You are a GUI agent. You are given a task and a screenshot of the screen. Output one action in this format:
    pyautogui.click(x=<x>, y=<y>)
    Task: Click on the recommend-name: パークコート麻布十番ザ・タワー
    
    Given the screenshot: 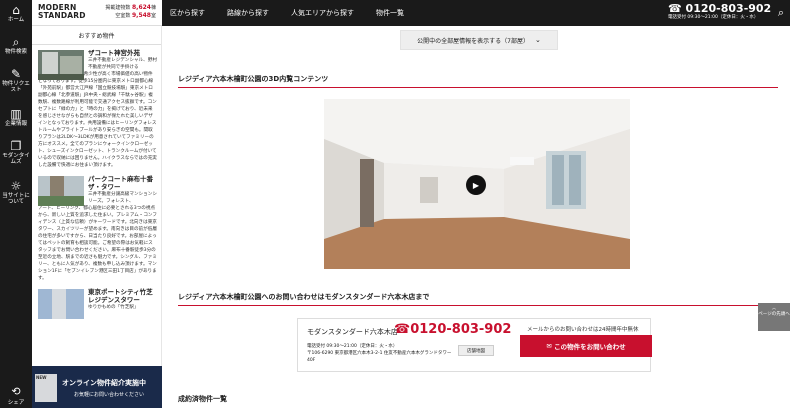 What is the action you would take?
    pyautogui.click(x=120, y=183)
    